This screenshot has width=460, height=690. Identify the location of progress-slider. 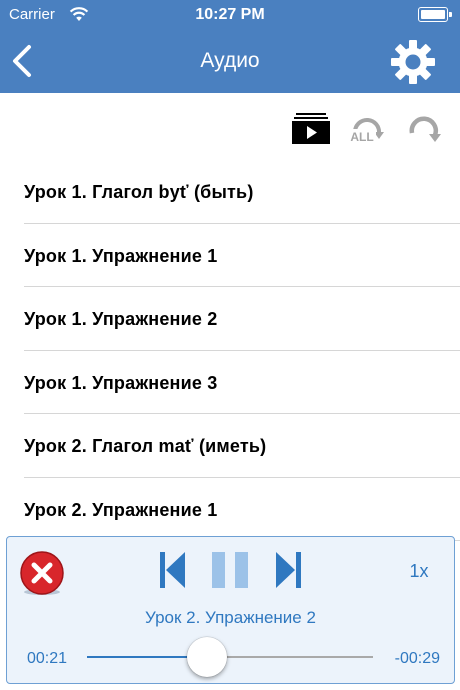
(230, 657).